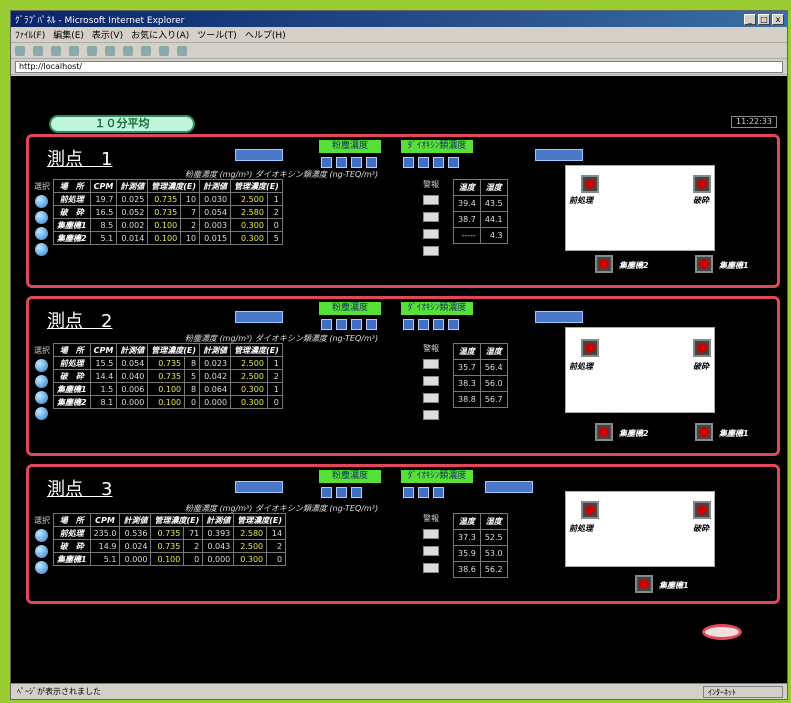 The width and height of the screenshot is (791, 703). Describe the element at coordinates (80, 321) in the screenshot. I see `panel-title: 測点 2` at that location.